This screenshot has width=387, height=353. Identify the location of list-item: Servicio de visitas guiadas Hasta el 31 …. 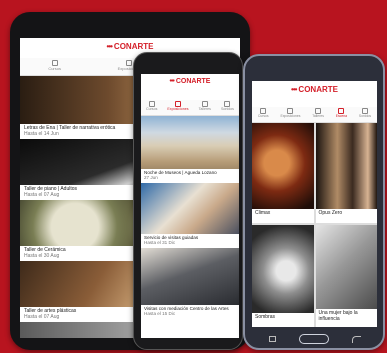
(190, 215).